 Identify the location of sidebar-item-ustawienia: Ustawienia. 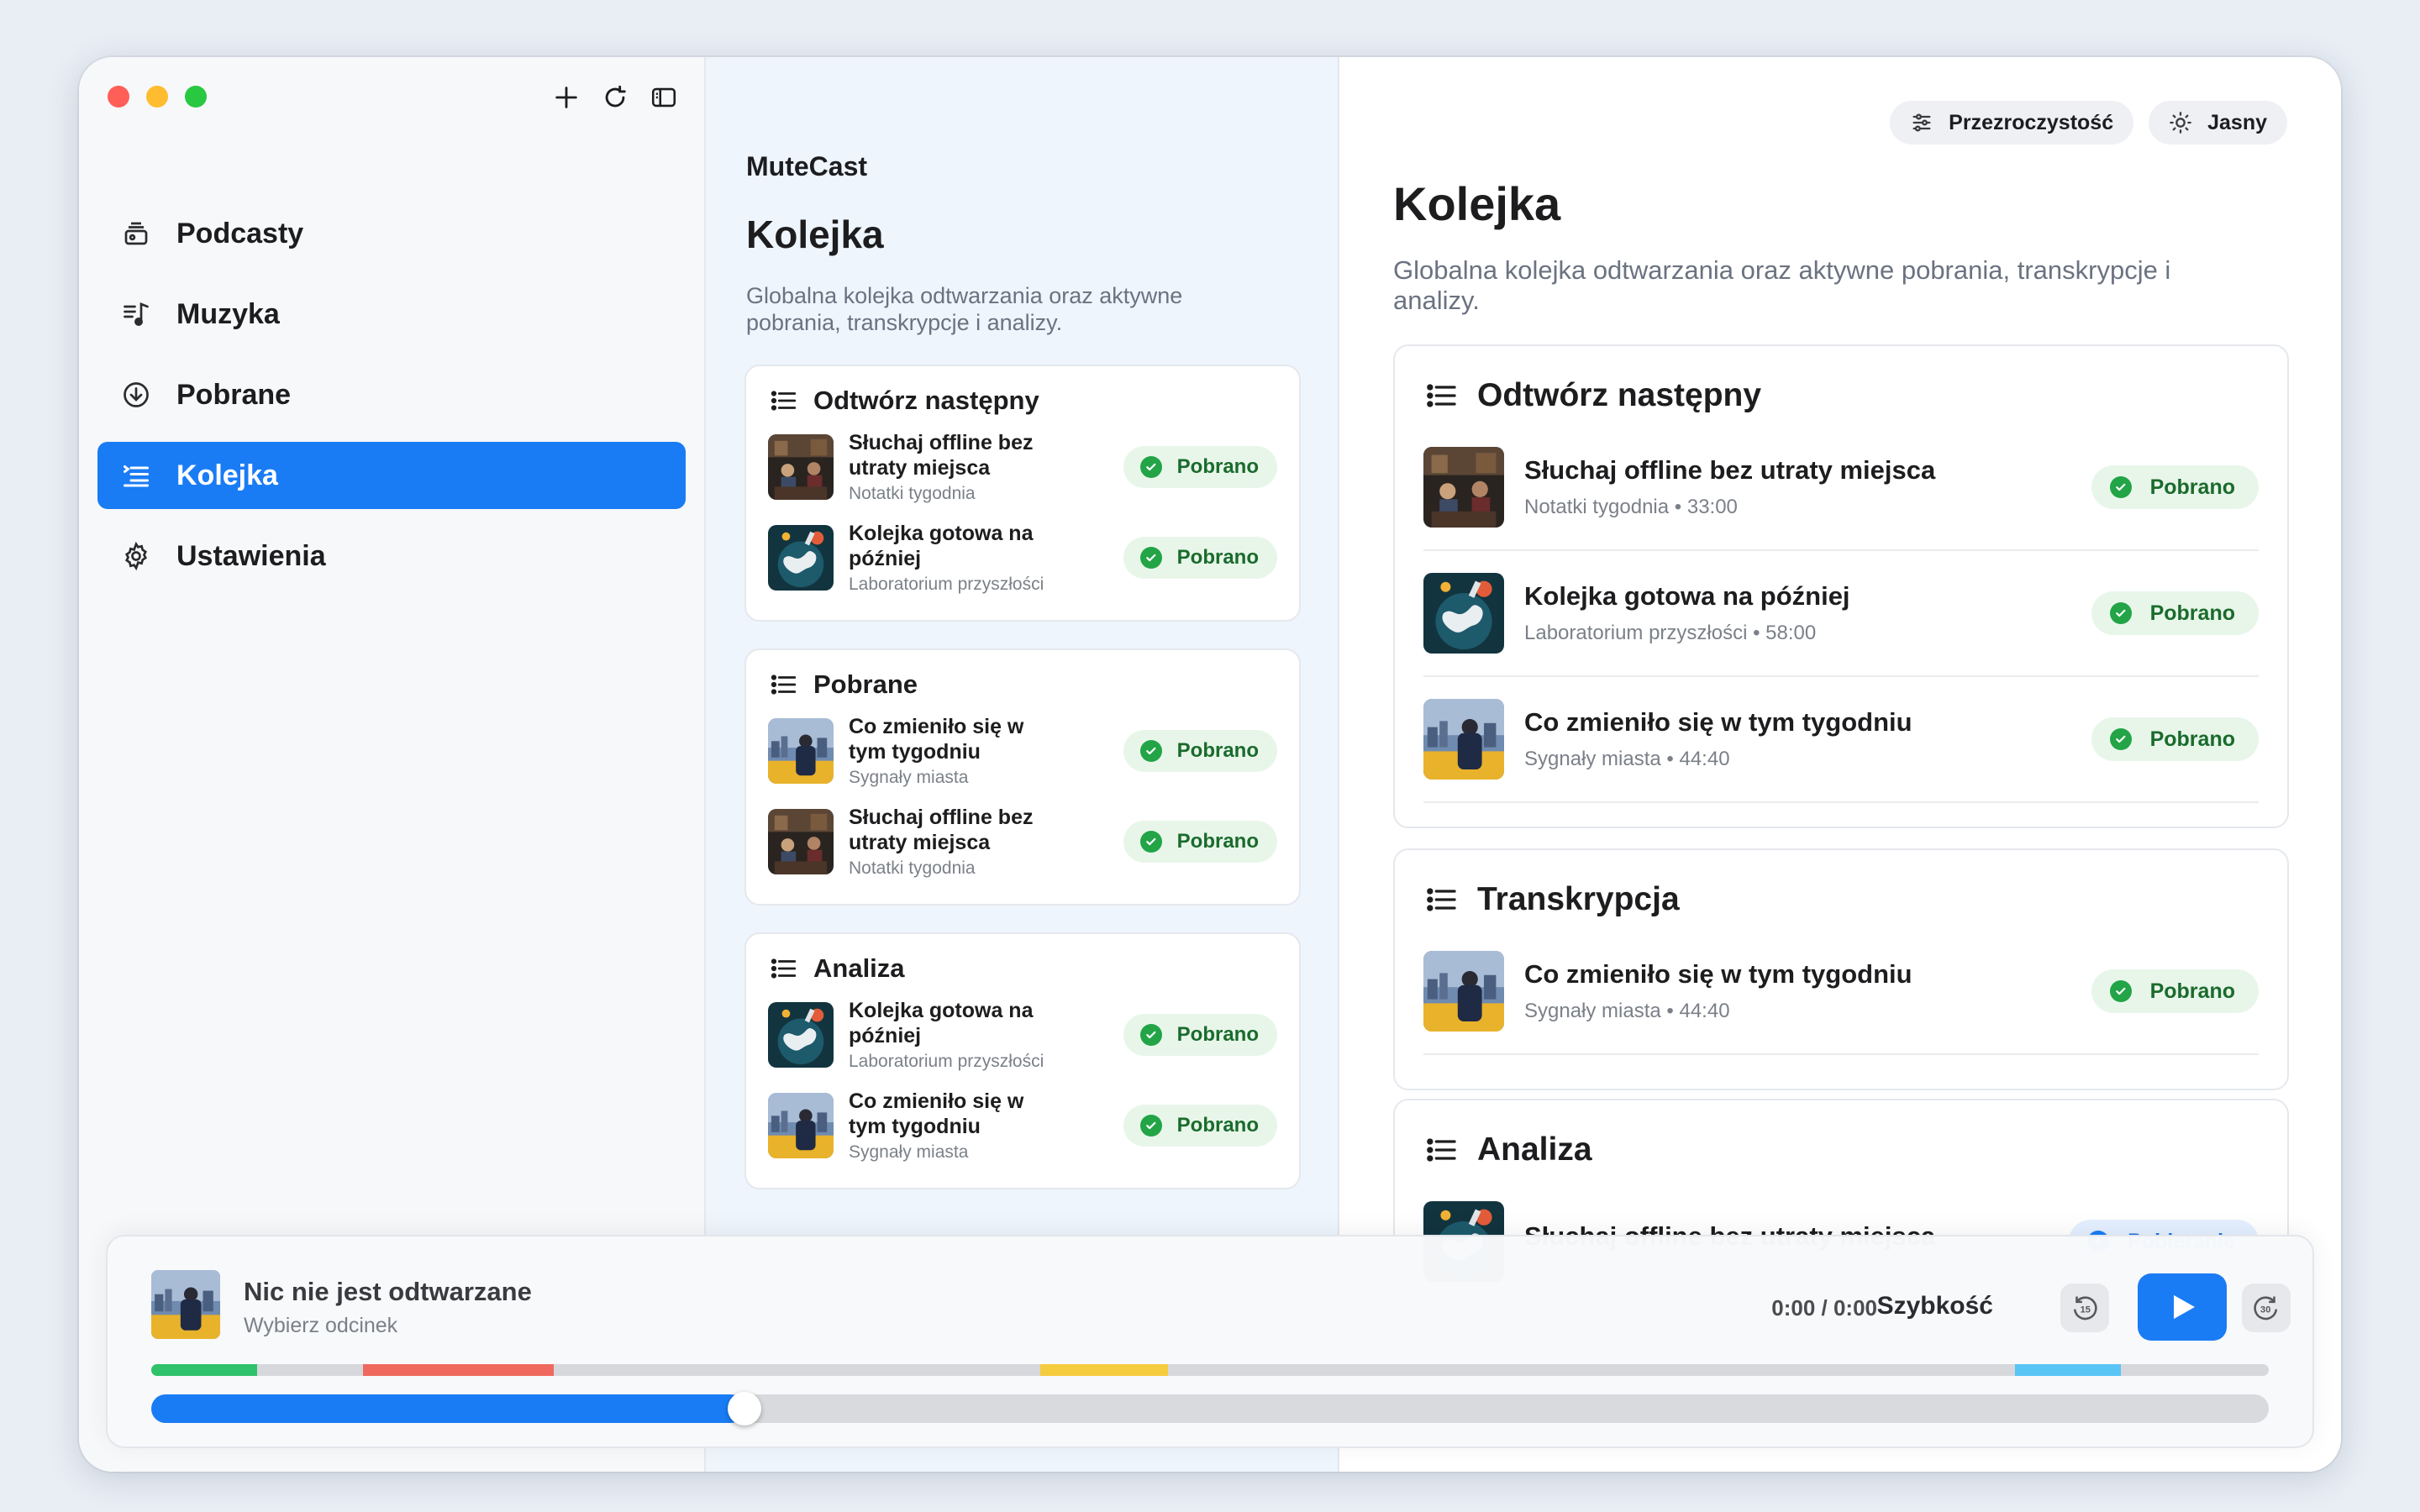
(391, 556).